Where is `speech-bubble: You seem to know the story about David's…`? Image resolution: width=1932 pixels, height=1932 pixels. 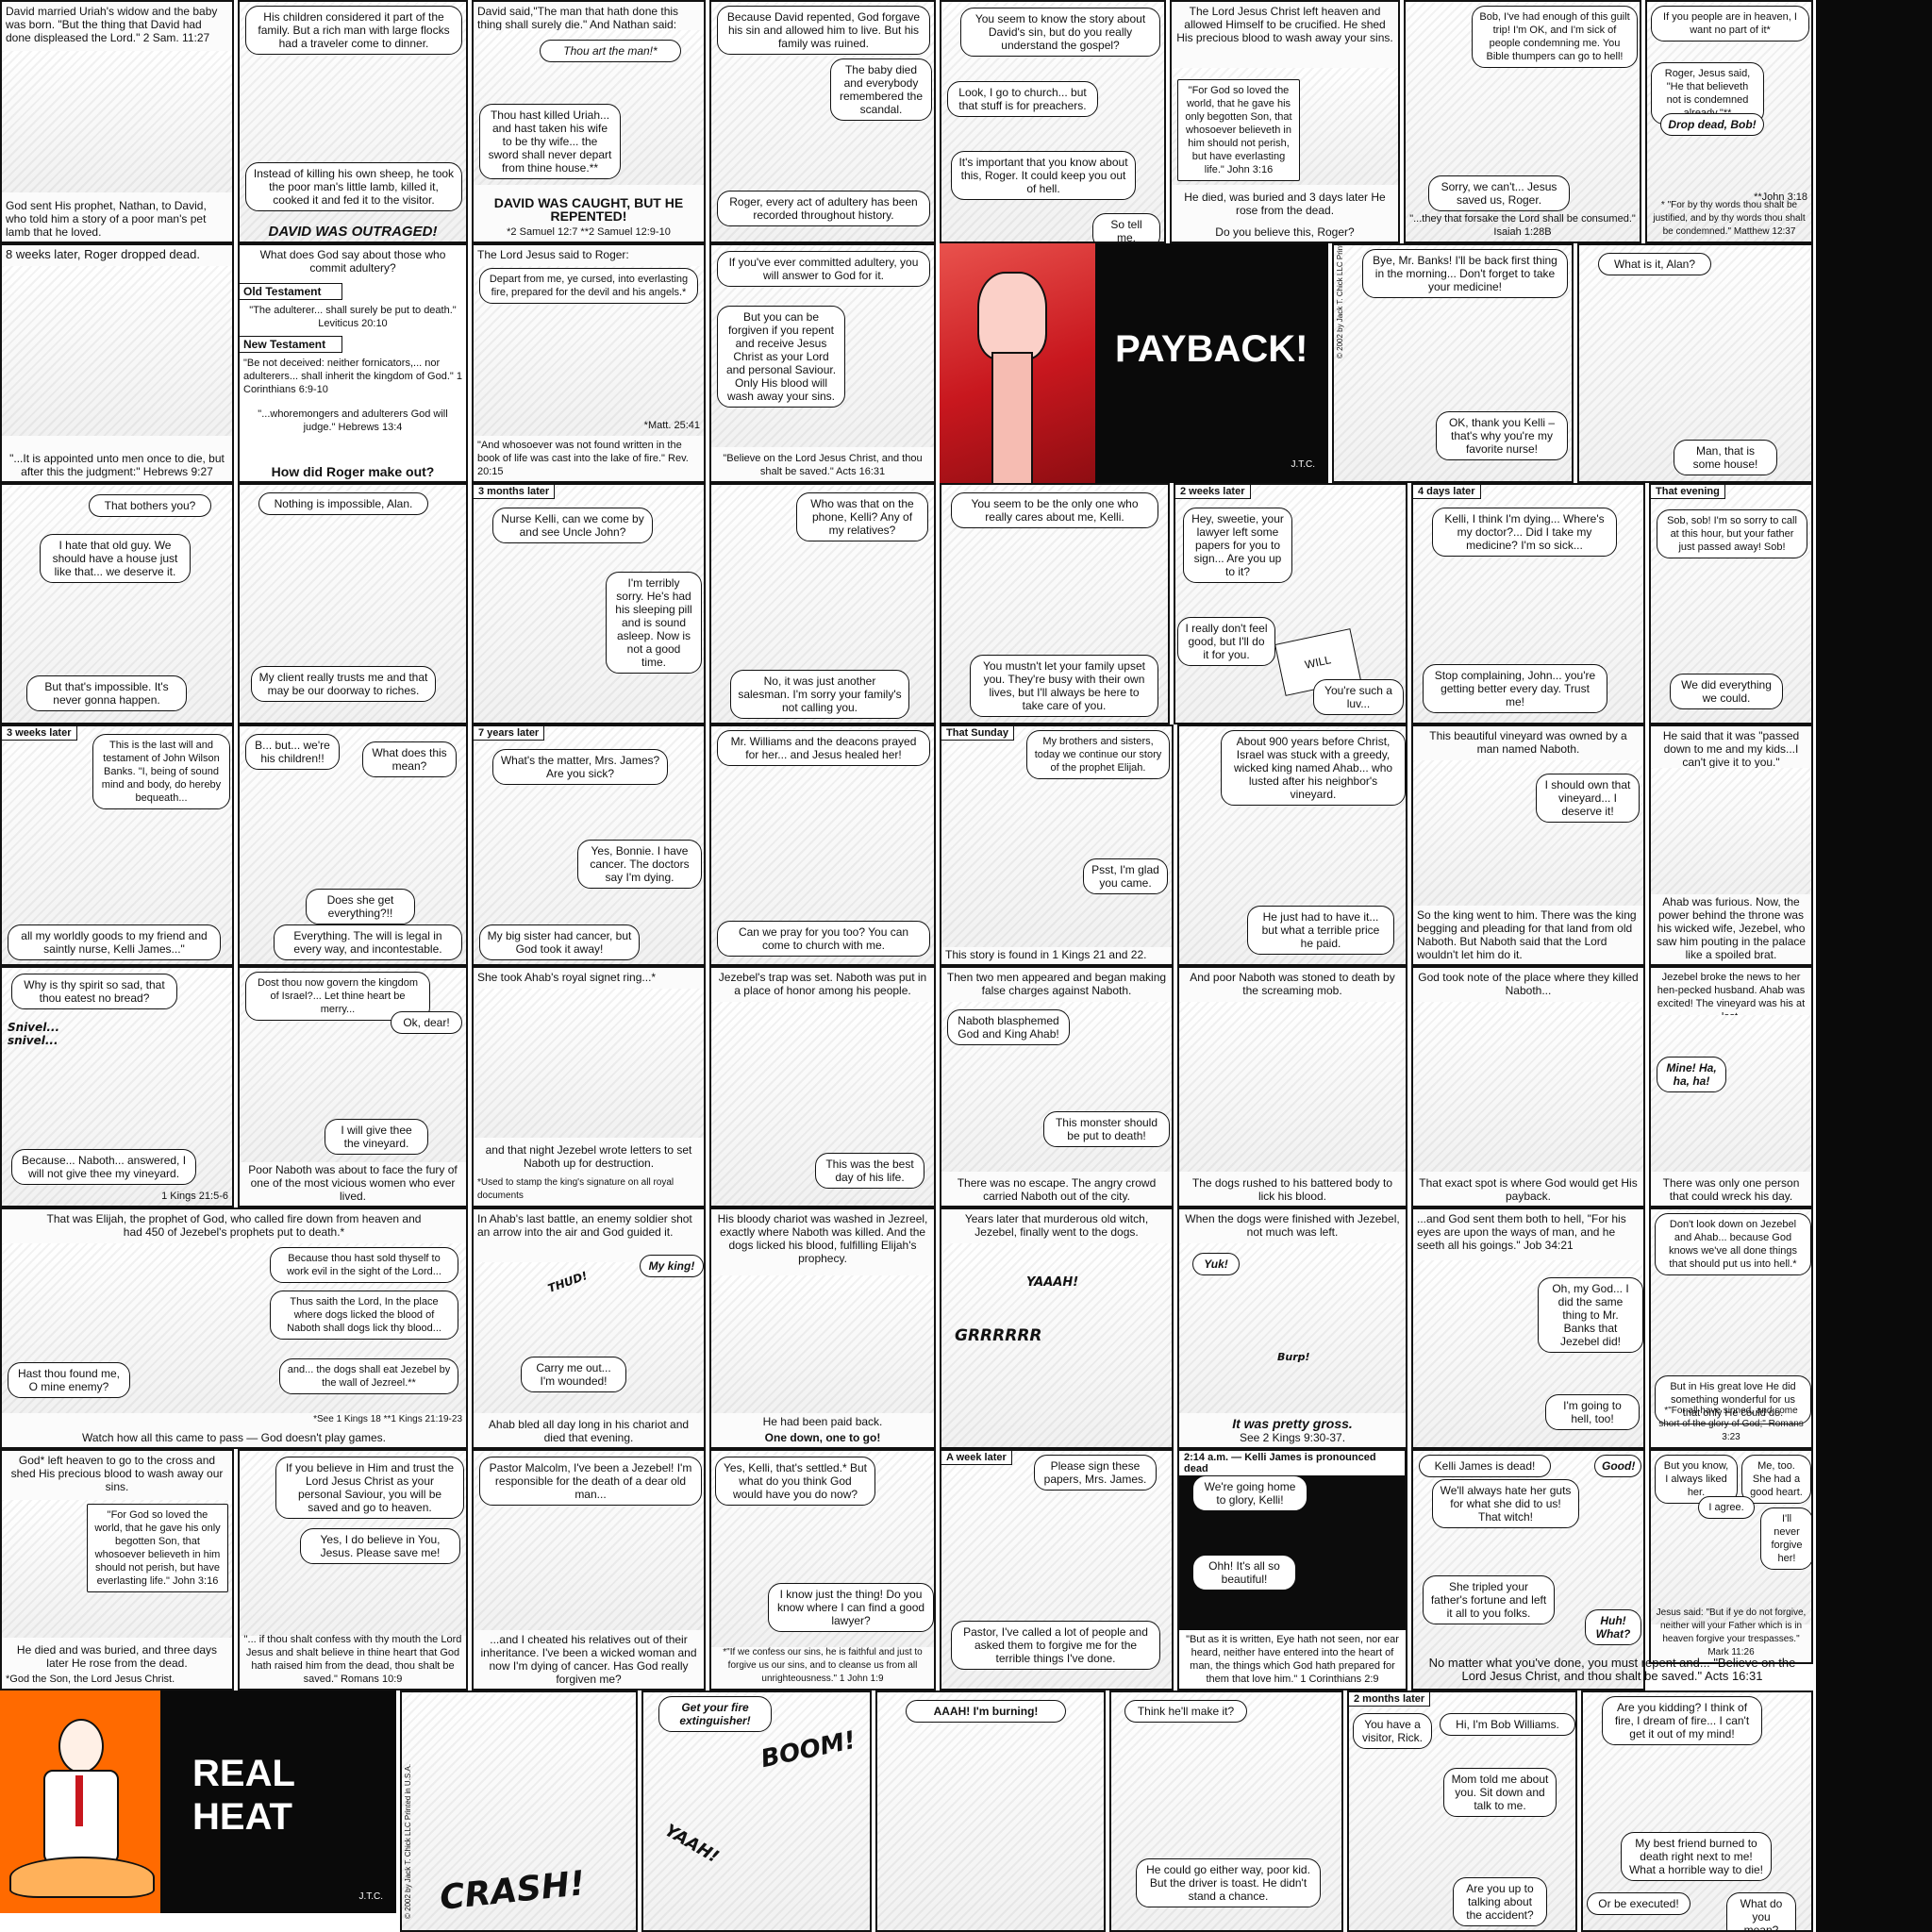
speech-bubble: You seem to know the story about David's… is located at coordinates (1060, 33).